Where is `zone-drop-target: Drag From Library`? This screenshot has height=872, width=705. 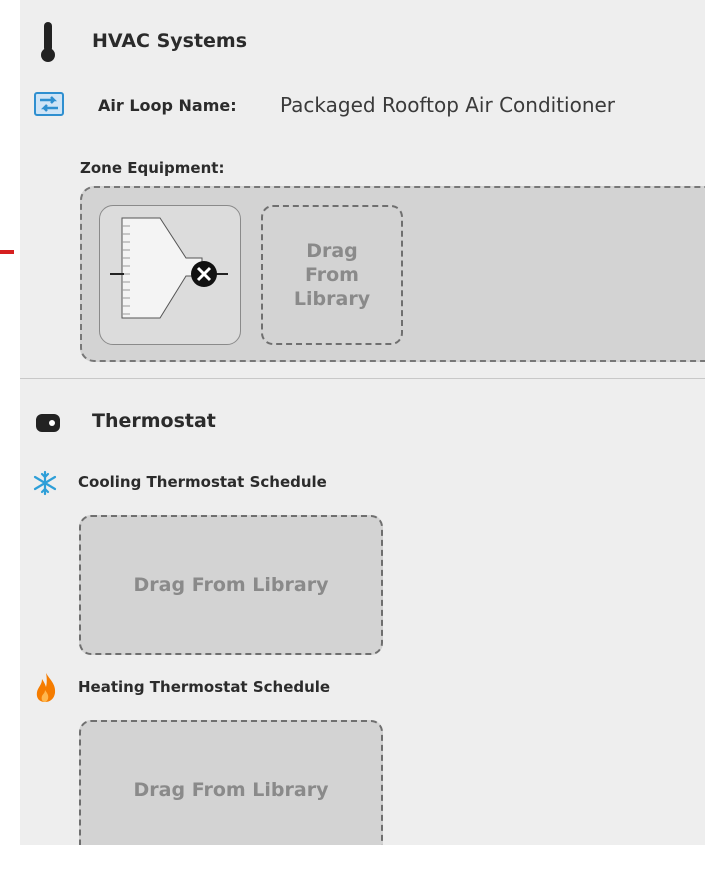
zone-drop-target: Drag From Library is located at coordinates (332, 275).